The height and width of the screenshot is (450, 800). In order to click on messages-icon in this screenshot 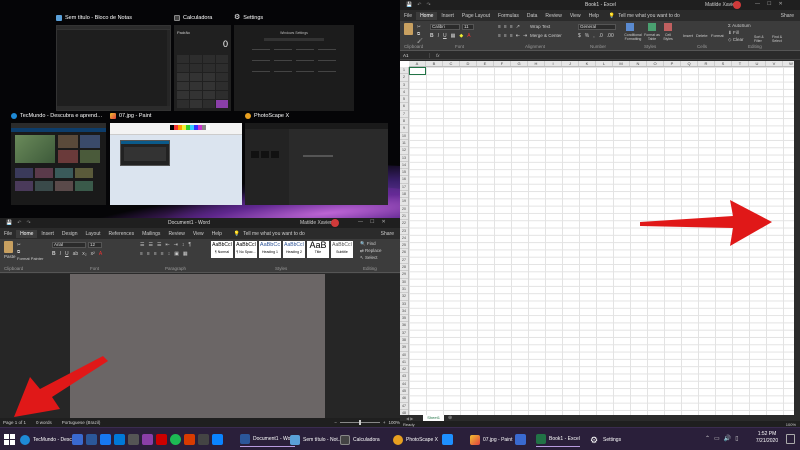, I will do `click(447, 439)`.